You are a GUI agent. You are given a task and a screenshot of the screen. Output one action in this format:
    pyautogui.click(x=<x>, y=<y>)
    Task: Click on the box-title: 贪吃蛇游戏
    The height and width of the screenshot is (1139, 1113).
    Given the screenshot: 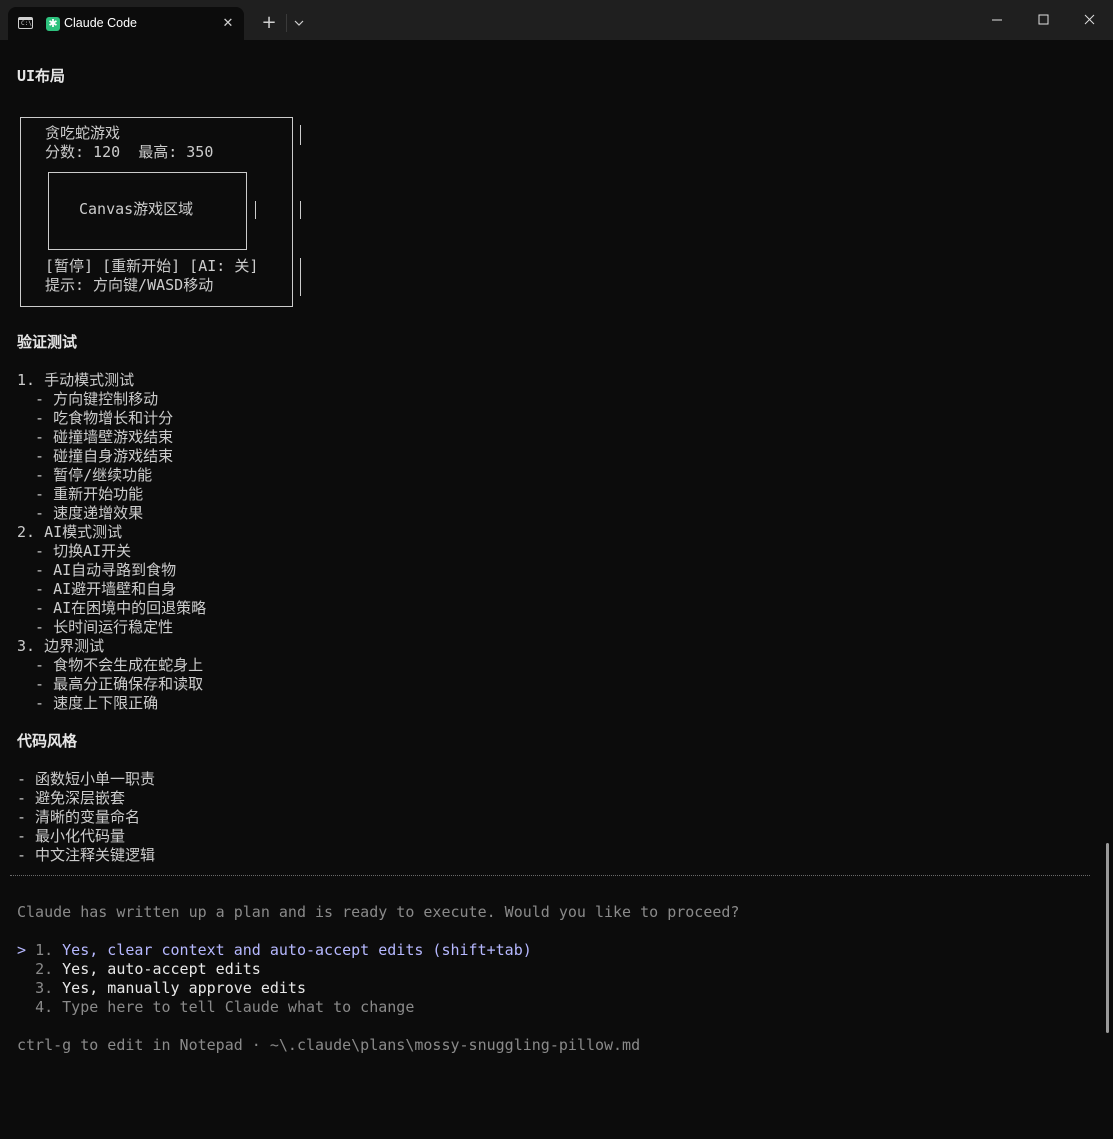 What is the action you would take?
    pyautogui.click(x=83, y=133)
    